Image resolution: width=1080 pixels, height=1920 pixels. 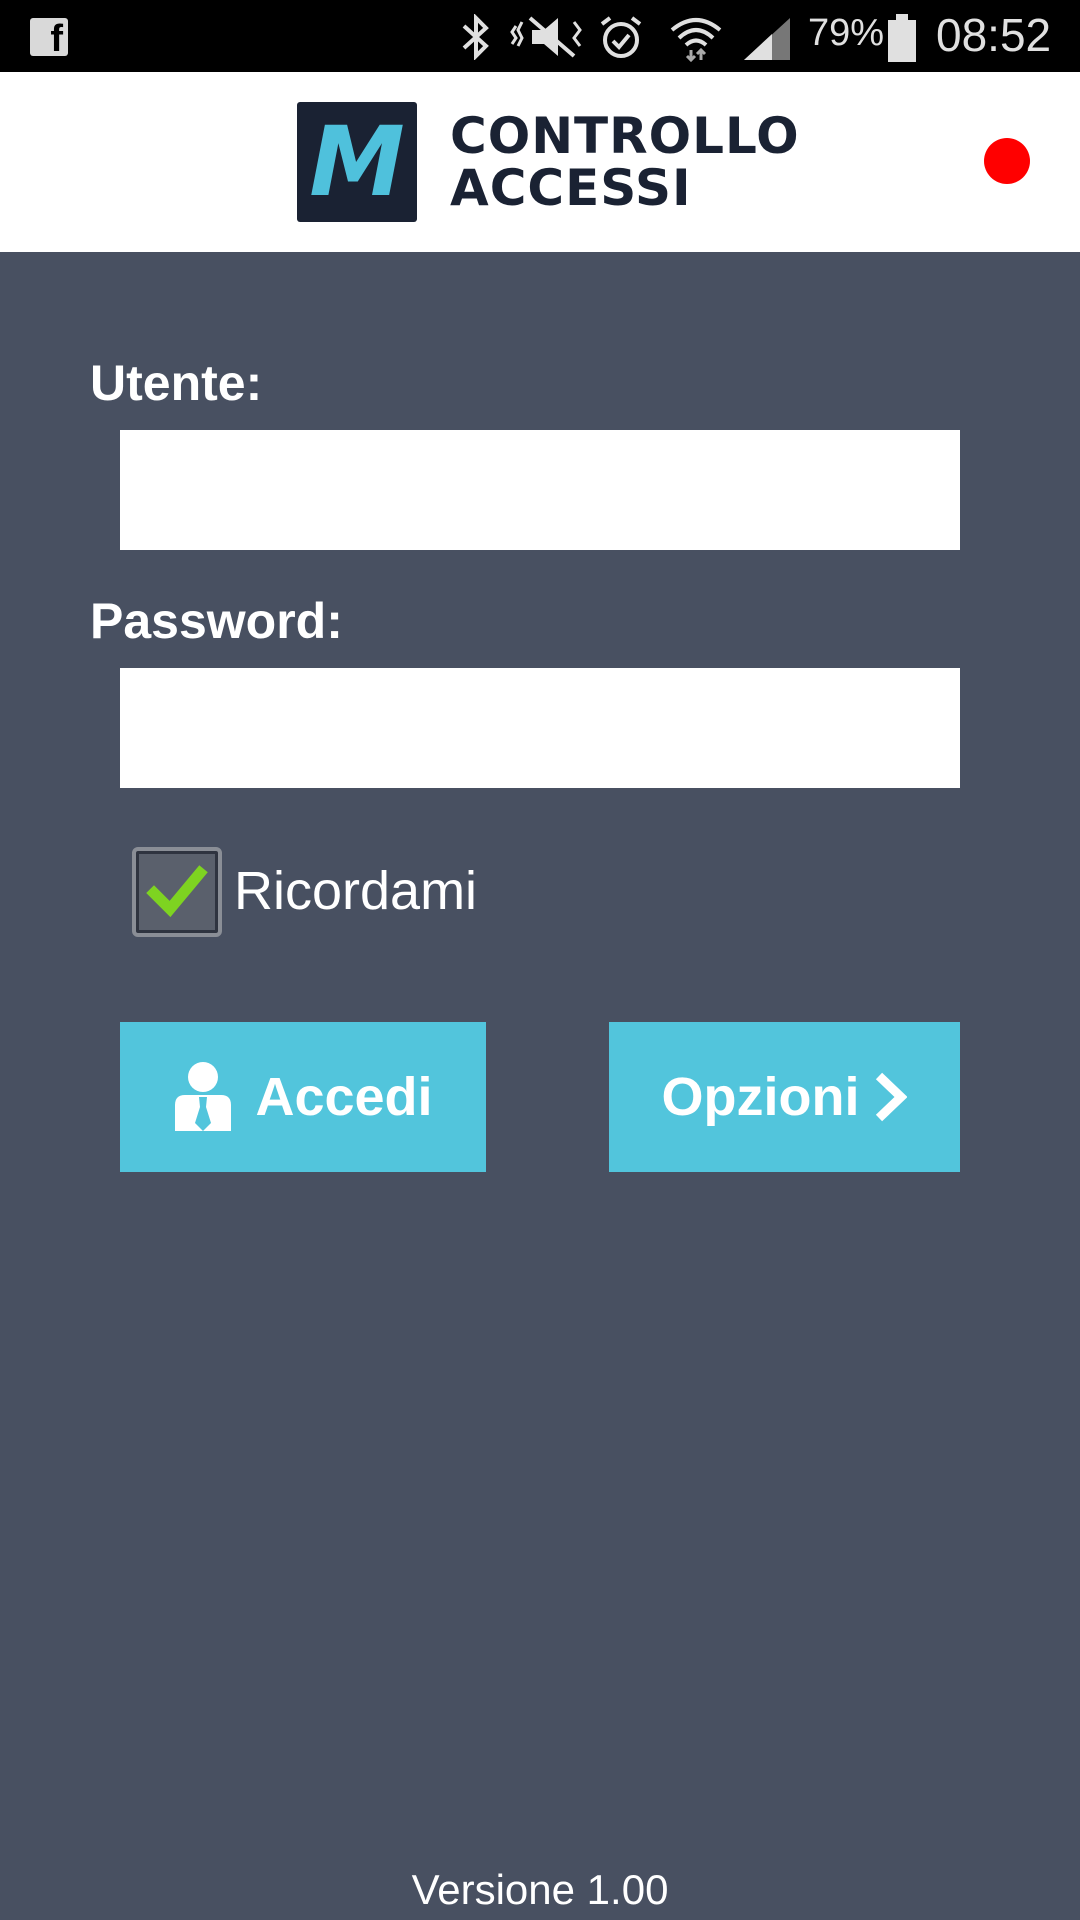 I want to click on remember-me-checkbox, so click(x=177, y=892).